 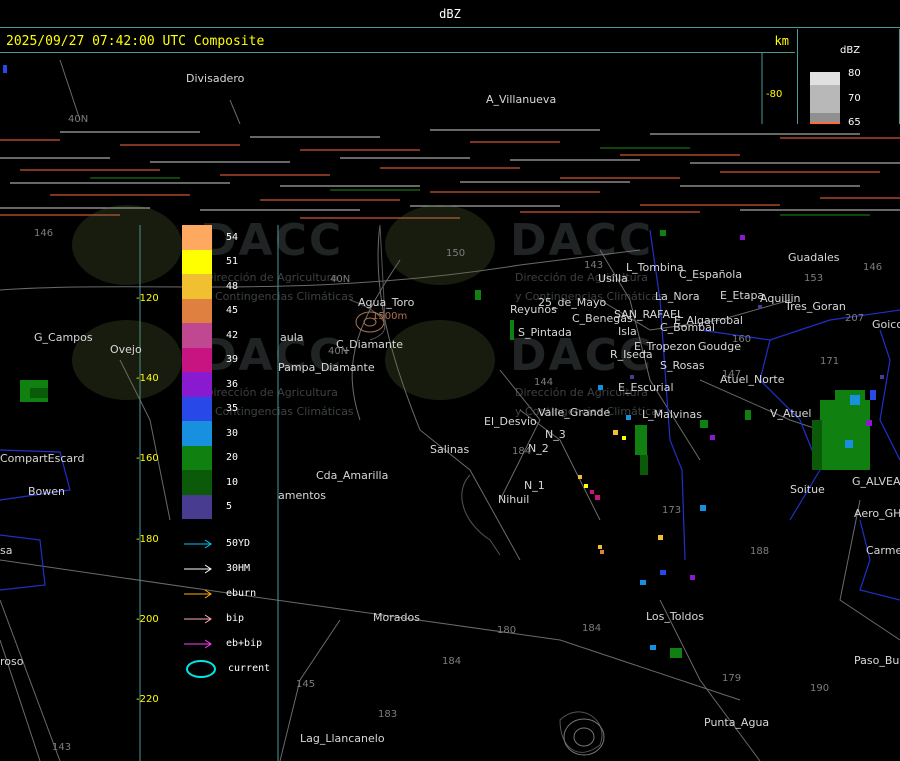 What do you see at coordinates (326, 367) in the screenshot?
I see `place-label: Pampa_Diamante` at bounding box center [326, 367].